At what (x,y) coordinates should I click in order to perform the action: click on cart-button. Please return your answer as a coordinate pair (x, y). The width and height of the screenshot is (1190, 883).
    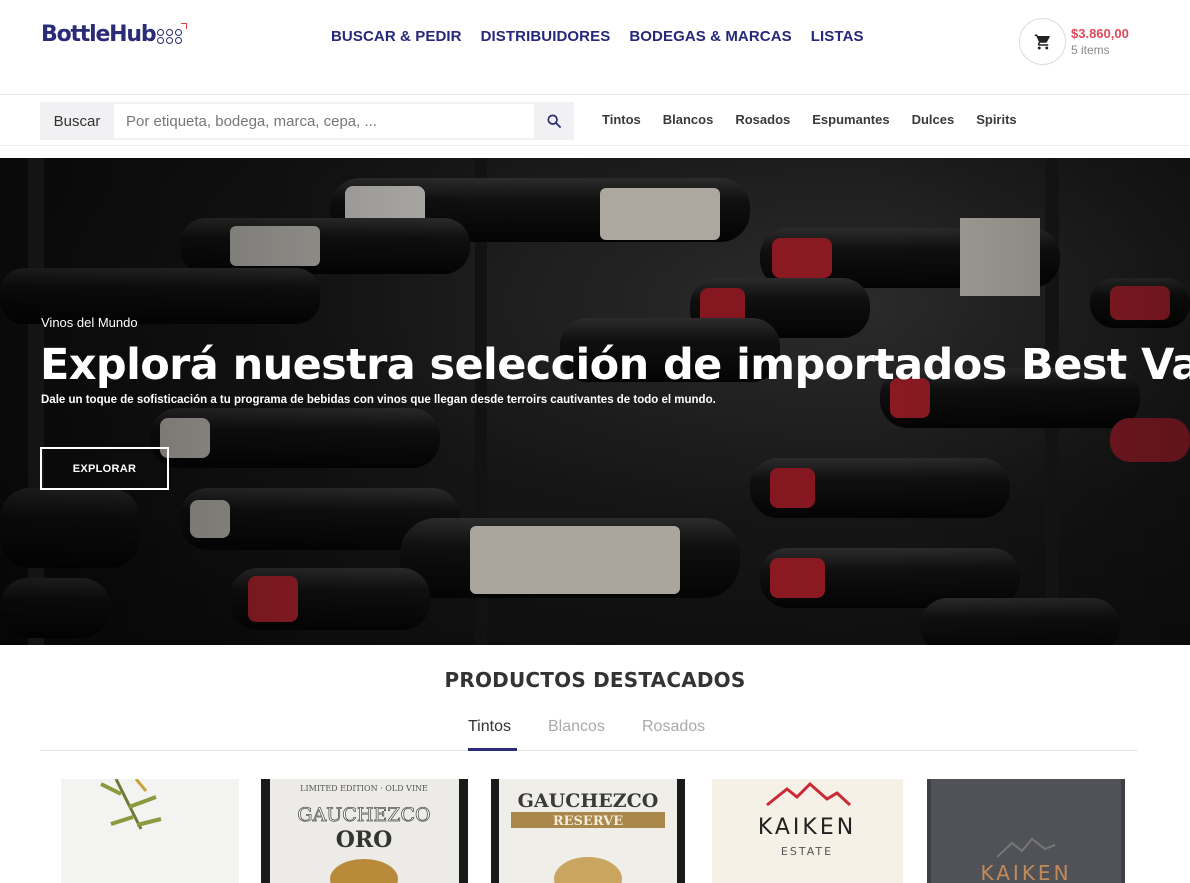
    Looking at the image, I should click on (1042, 41).